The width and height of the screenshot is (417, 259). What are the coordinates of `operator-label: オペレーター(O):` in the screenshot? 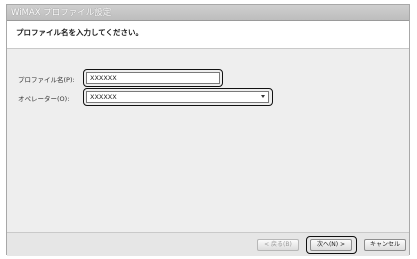 It's located at (44, 99).